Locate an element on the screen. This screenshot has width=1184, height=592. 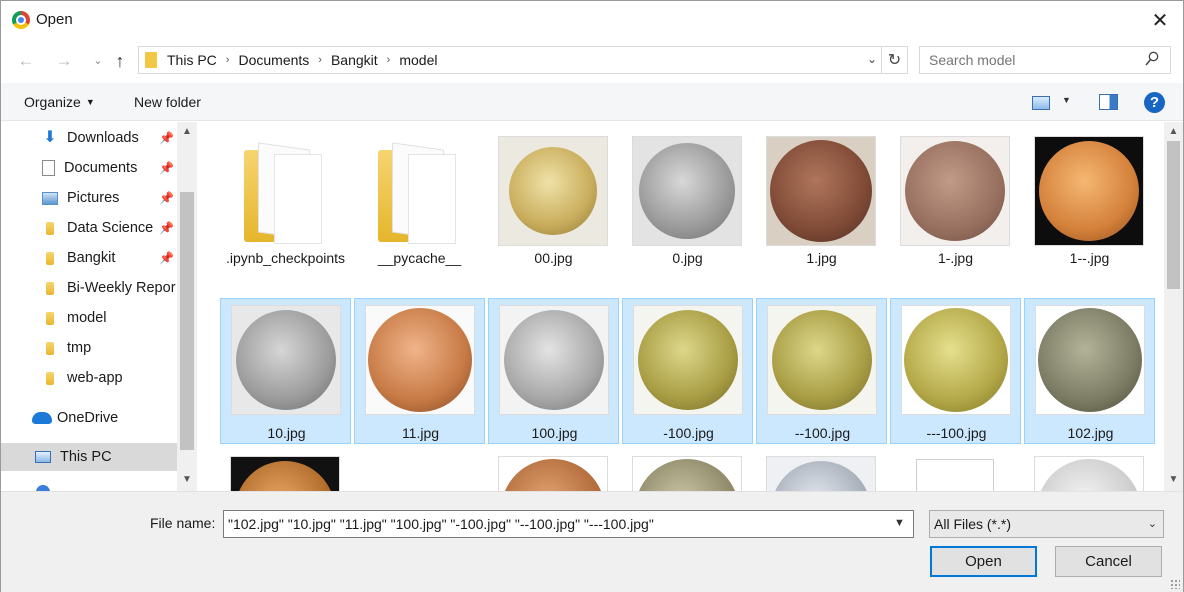
sidebar-item-data-science: Data Science 📌 is located at coordinates (90, 228).